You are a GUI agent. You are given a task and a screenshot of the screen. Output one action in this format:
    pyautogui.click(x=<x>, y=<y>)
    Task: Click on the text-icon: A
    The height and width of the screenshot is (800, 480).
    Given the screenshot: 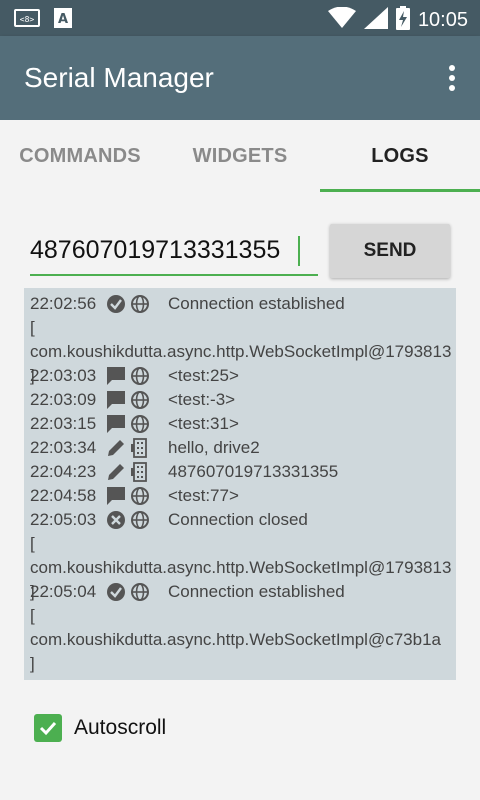 What is the action you would take?
    pyautogui.click(x=63, y=20)
    